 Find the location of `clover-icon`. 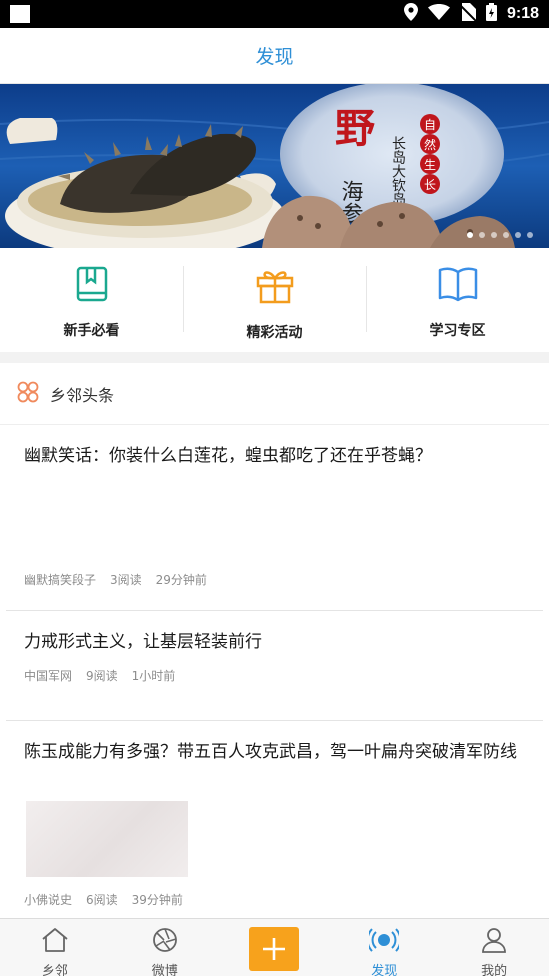

clover-icon is located at coordinates (28, 394).